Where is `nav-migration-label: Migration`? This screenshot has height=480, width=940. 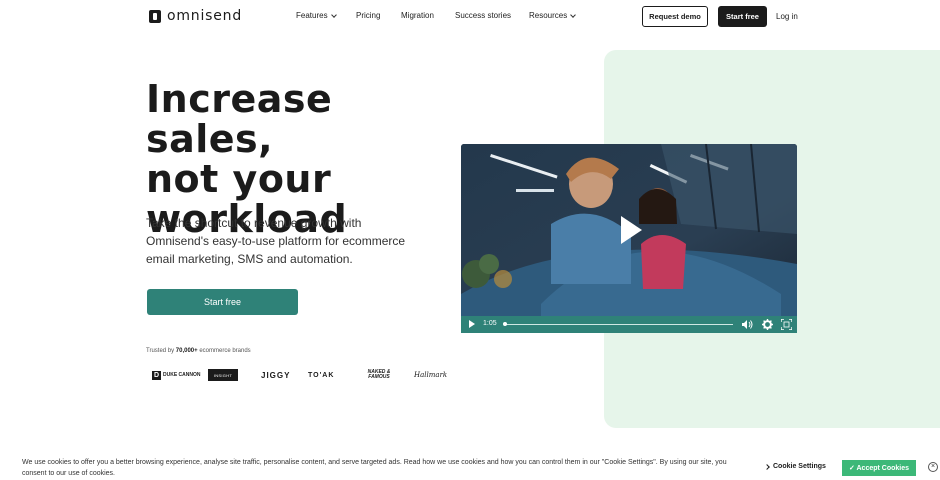
nav-migration-label: Migration is located at coordinates (417, 15).